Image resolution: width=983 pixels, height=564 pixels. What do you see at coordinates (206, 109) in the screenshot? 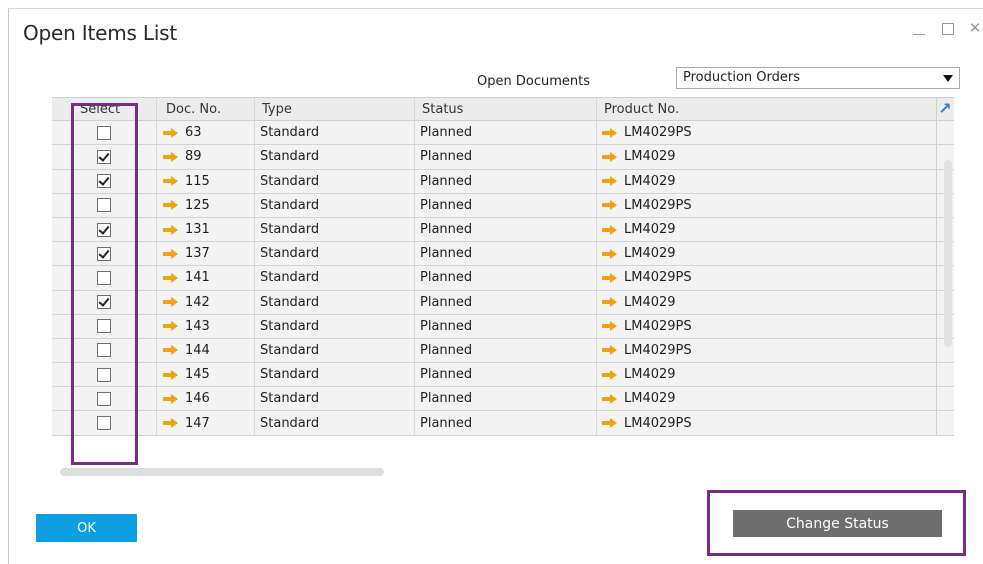
I see `header-doc-no: Doc. No.` at bounding box center [206, 109].